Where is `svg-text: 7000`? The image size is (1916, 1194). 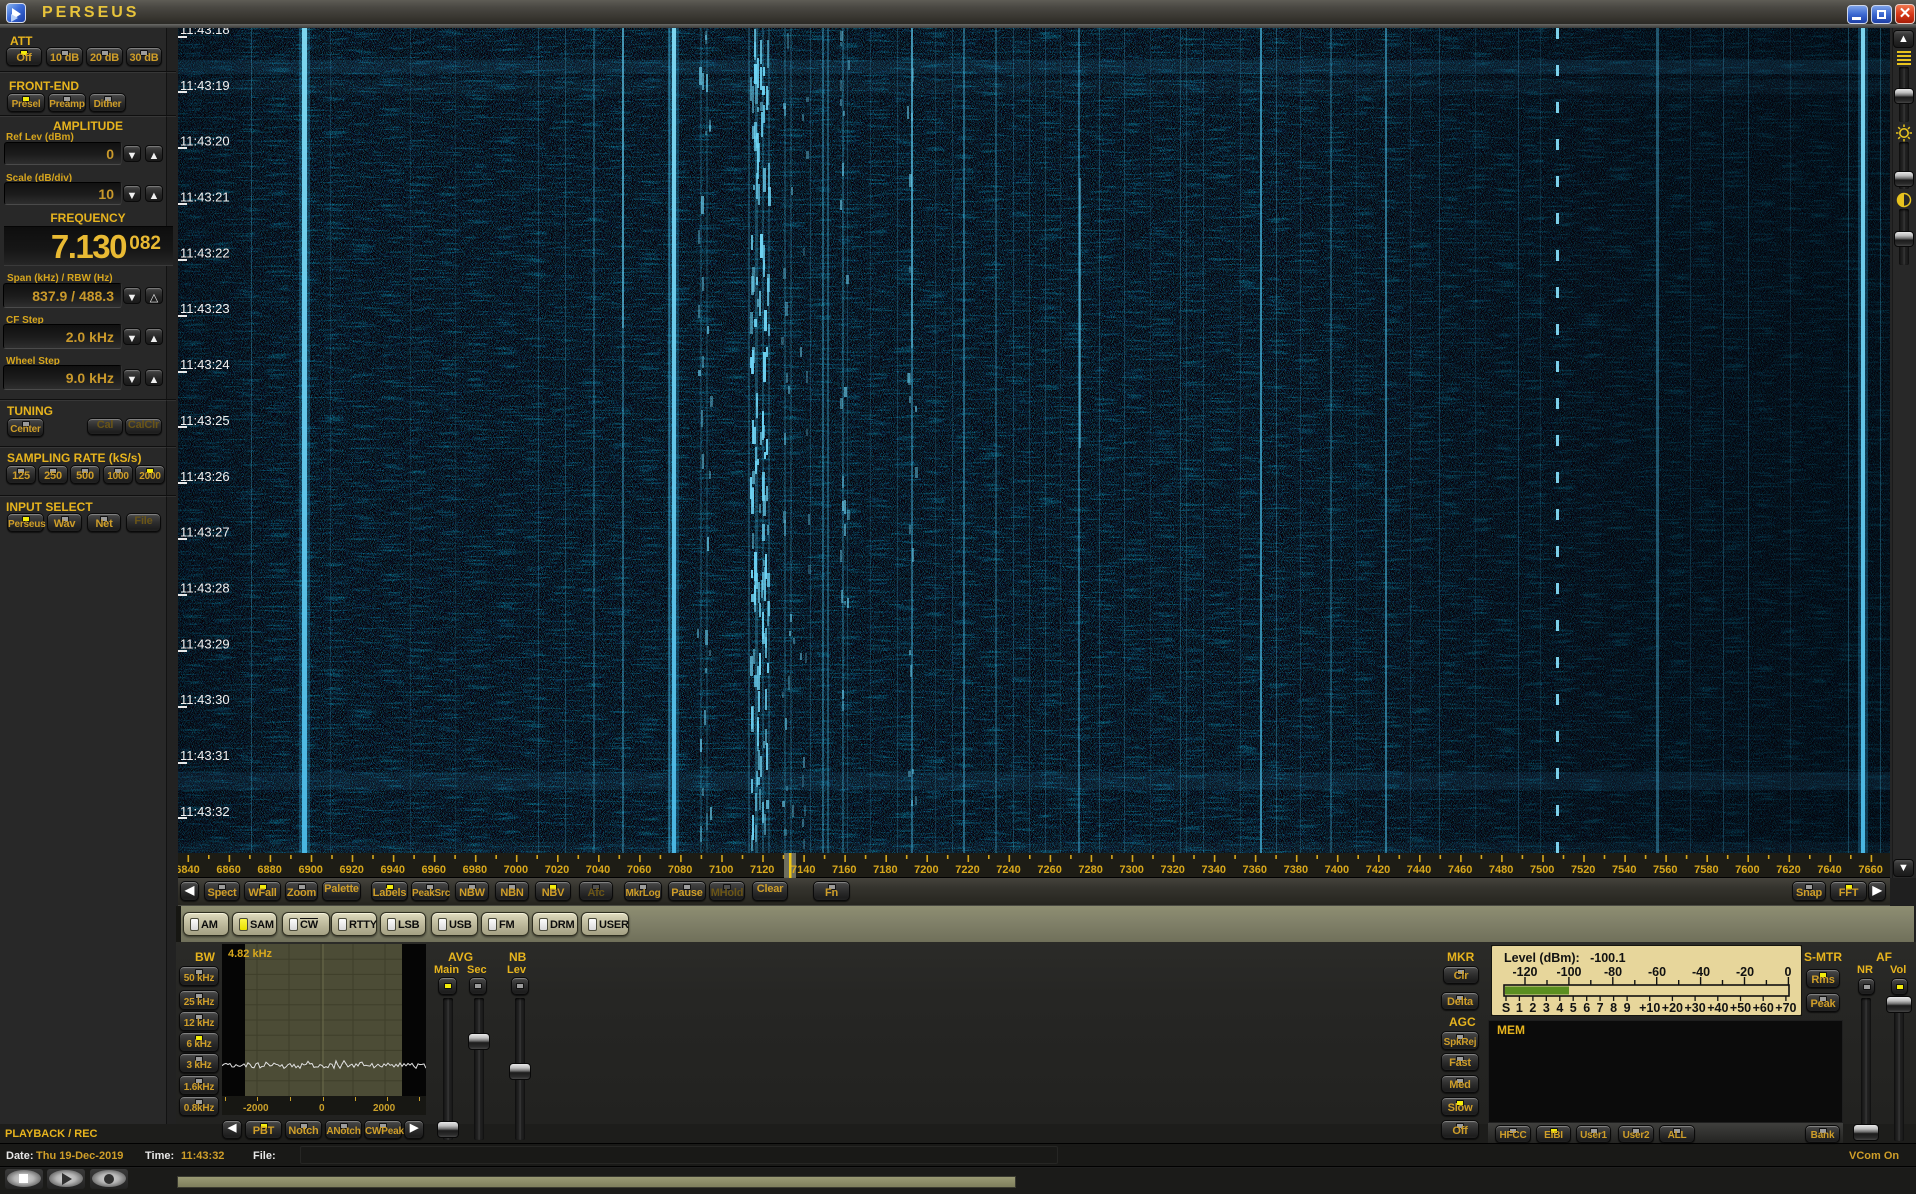
svg-text: 7000 is located at coordinates (516, 870).